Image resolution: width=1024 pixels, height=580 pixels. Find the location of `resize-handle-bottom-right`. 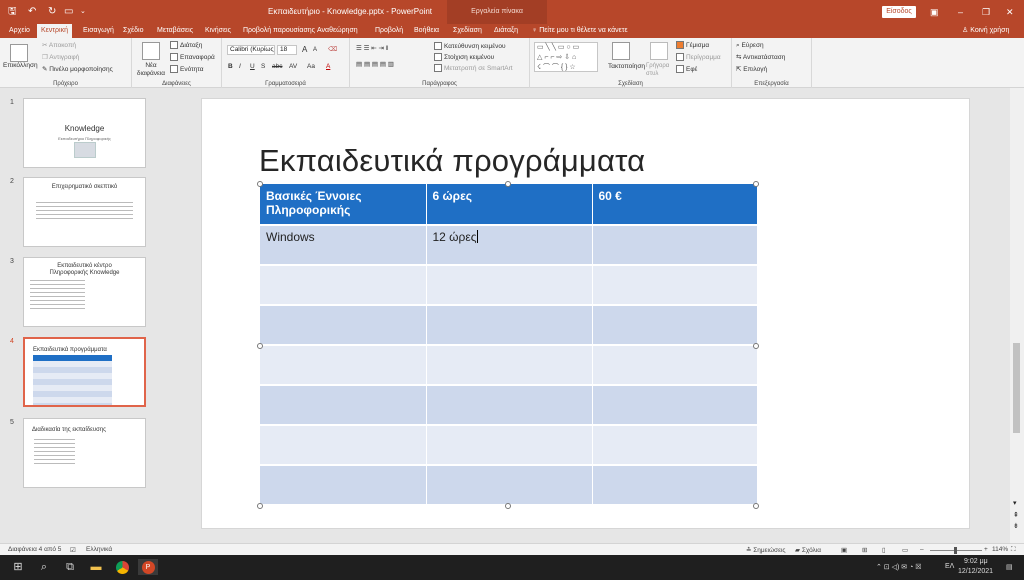

resize-handle-bottom-right is located at coordinates (756, 506).